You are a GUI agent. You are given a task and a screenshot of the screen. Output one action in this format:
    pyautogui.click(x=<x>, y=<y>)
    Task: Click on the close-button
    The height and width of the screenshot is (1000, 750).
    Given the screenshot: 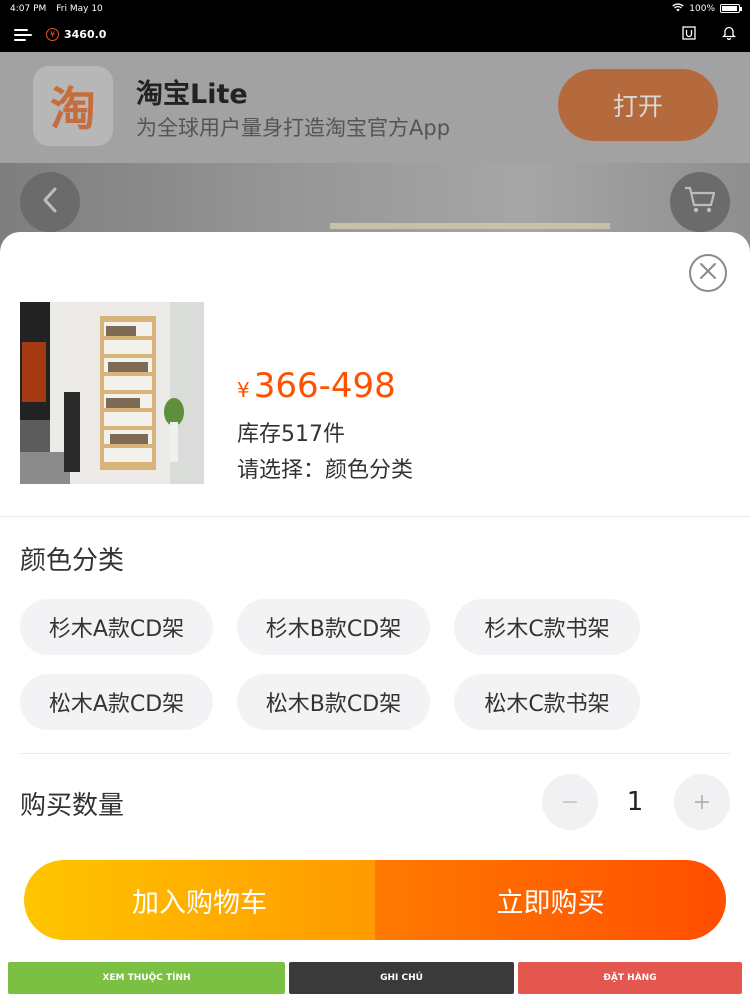 What is the action you would take?
    pyautogui.click(x=708, y=273)
    